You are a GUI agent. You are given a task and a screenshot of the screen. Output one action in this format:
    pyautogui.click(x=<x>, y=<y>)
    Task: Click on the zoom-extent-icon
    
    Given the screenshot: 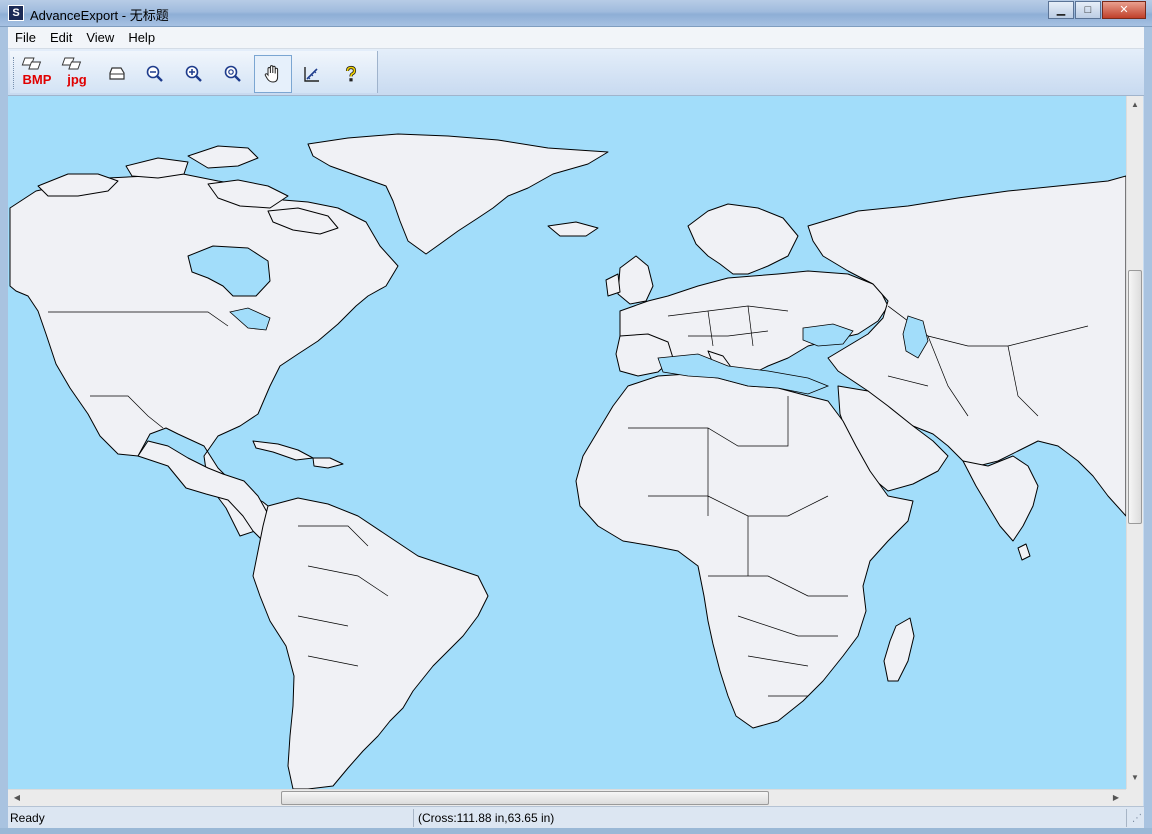 What is the action you would take?
    pyautogui.click(x=232, y=73)
    